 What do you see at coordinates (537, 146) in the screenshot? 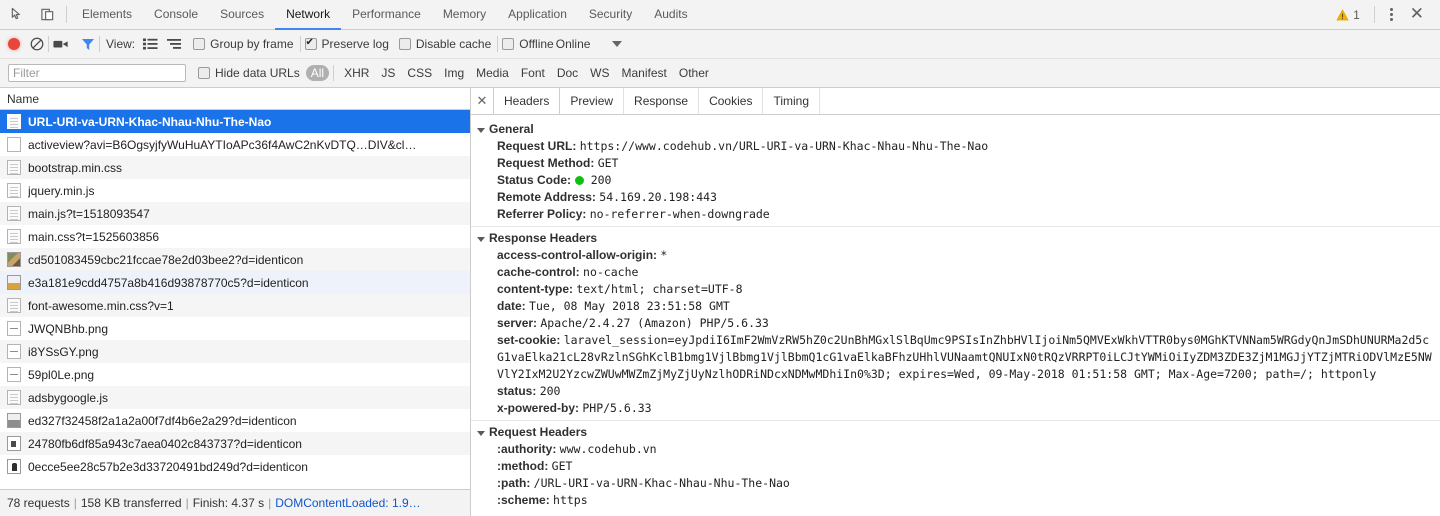
I see `header-key: Request URL:` at bounding box center [537, 146].